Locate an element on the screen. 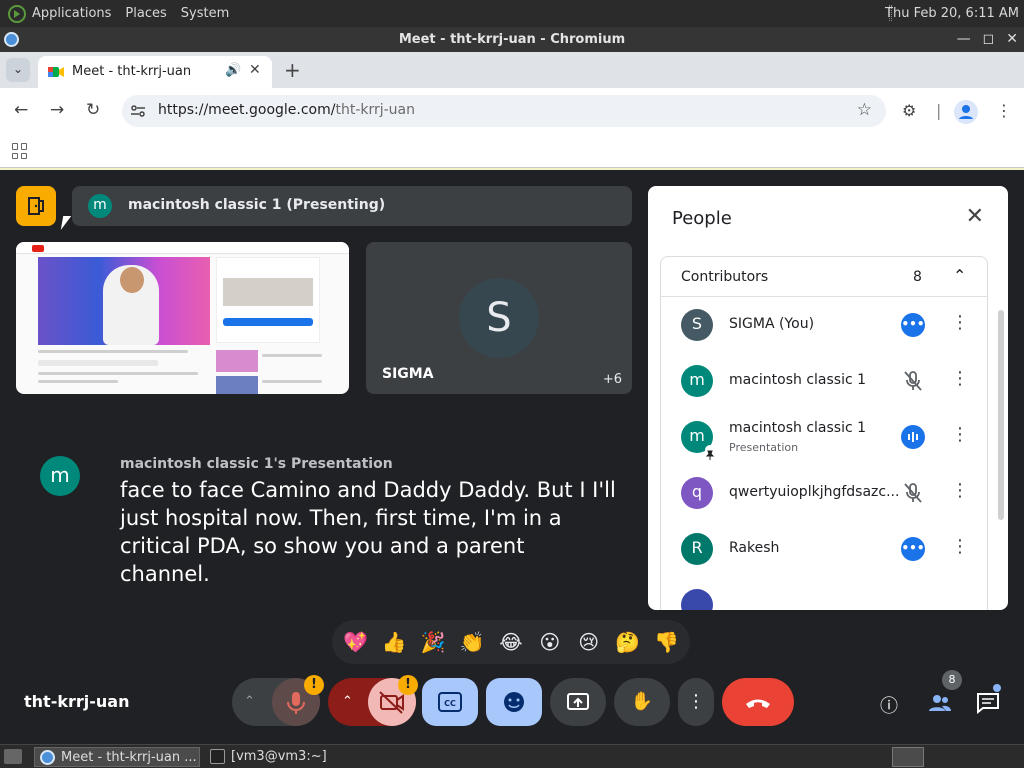 This screenshot has width=1024, height=768. svg-text: CC is located at coordinates (450, 703).